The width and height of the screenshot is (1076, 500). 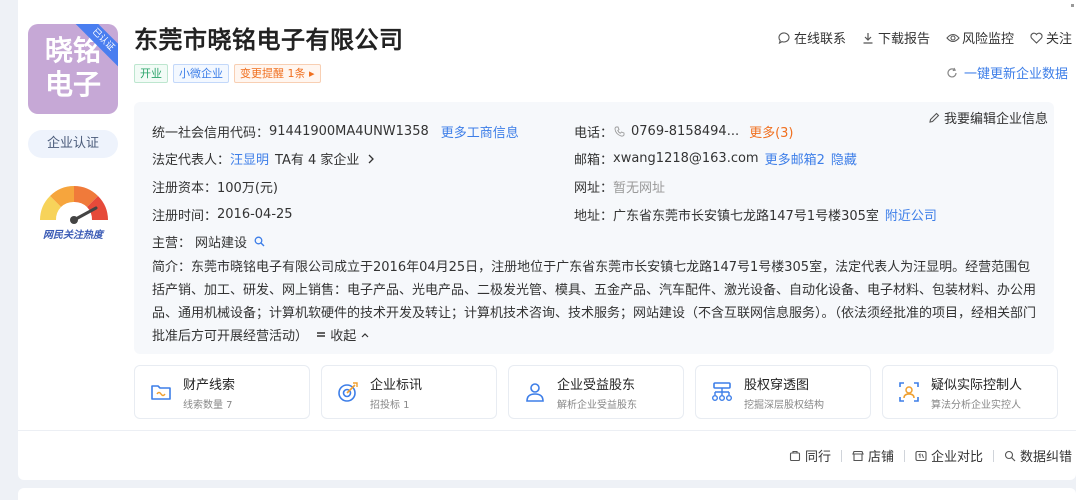 What do you see at coordinates (480, 131) in the screenshot?
I see `more-business-info-link: 更多工商信息` at bounding box center [480, 131].